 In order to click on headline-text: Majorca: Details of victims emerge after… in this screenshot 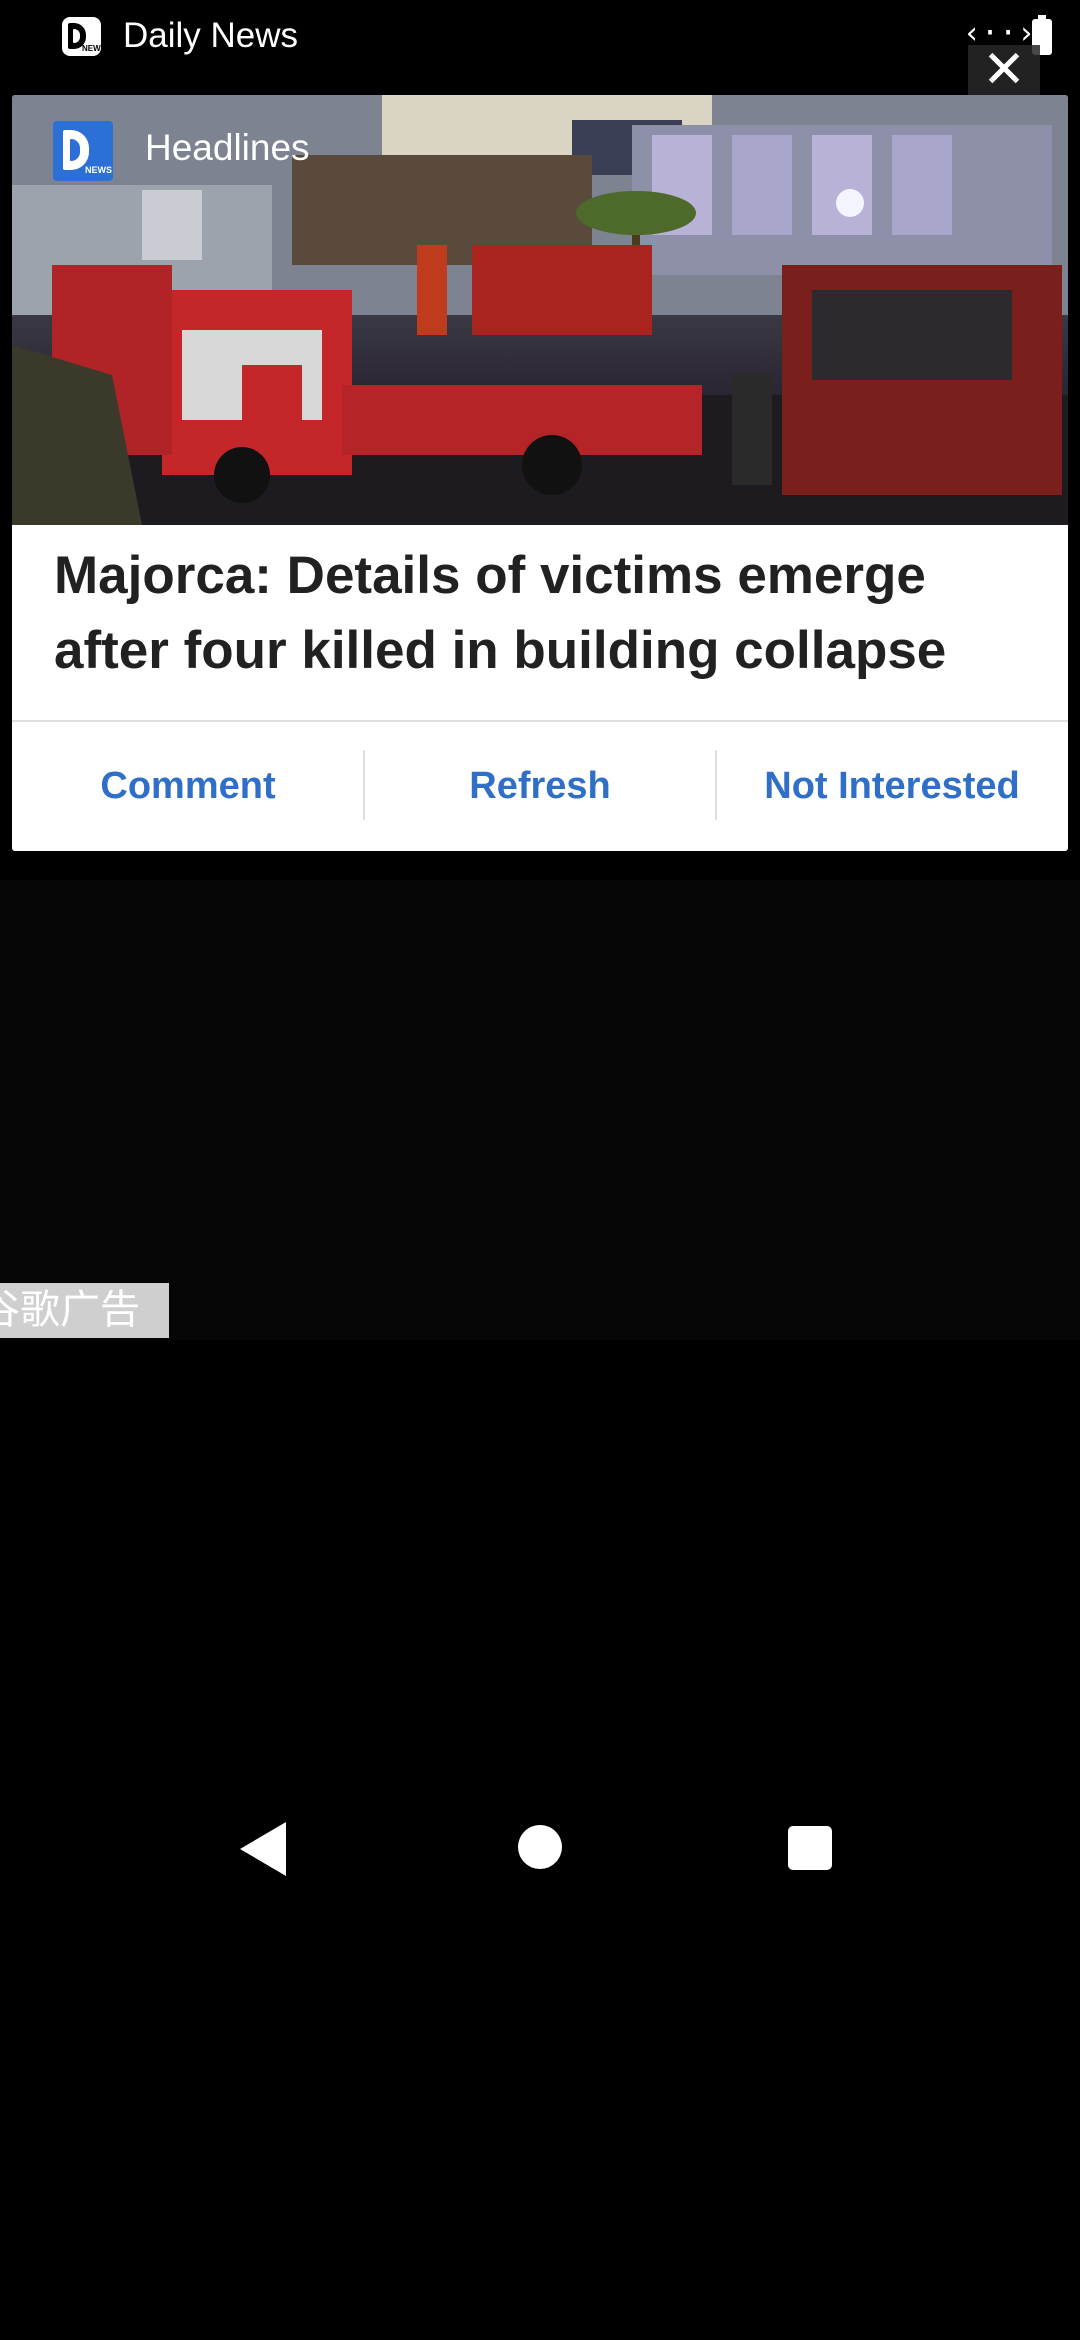, I will do `click(549, 613)`.